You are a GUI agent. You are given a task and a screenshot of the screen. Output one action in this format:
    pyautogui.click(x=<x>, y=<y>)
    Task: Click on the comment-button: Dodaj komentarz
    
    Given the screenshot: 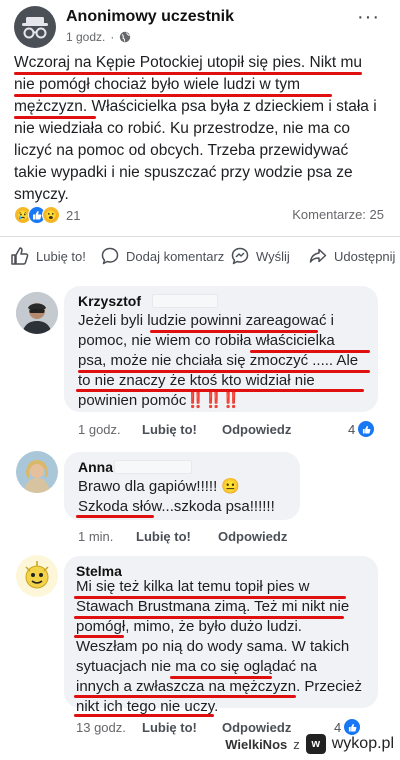 What is the action you would take?
    pyautogui.click(x=162, y=256)
    